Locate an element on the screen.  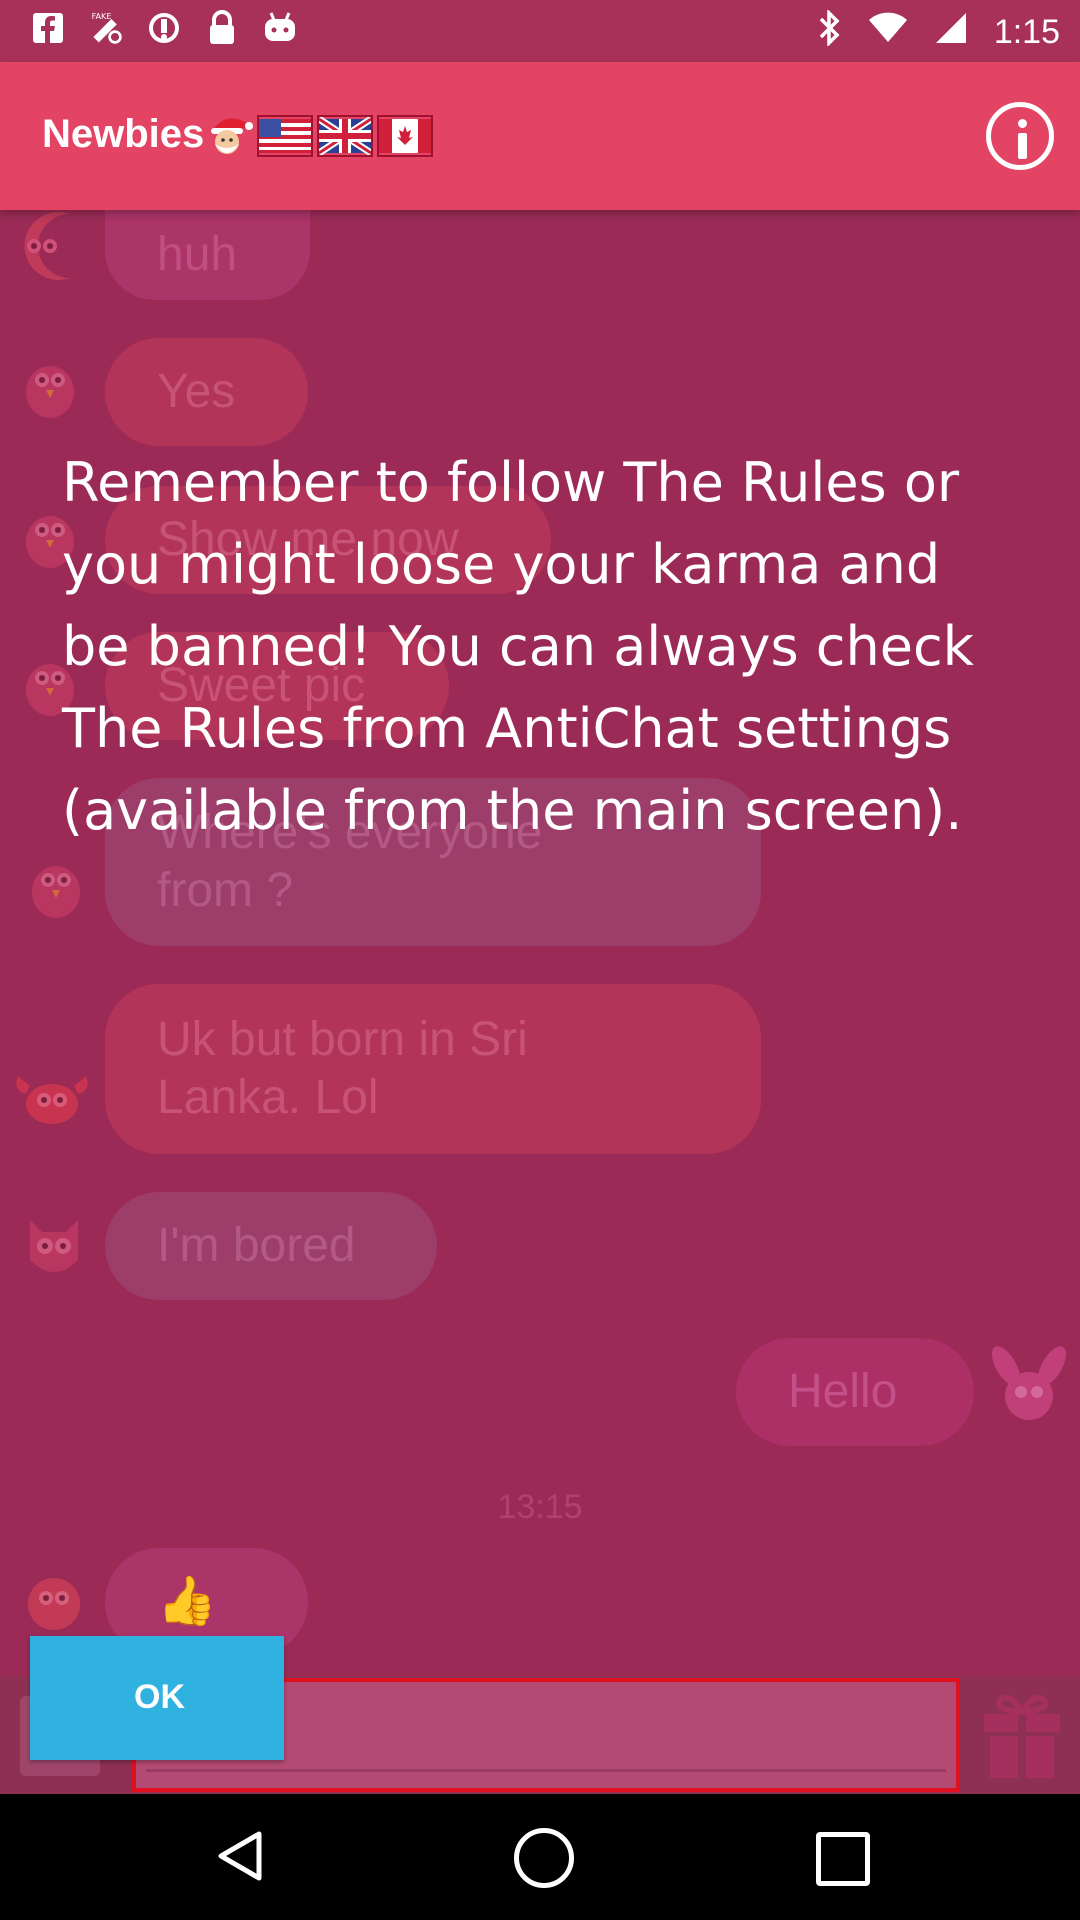
message-bubble: I'm bored is located at coordinates (271, 1246).